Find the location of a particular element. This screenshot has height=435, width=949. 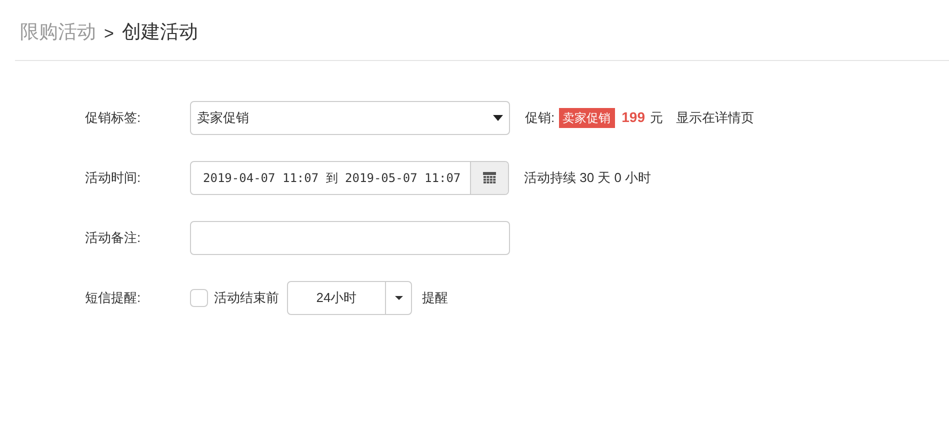

field-label: 促销标签: is located at coordinates (113, 117).